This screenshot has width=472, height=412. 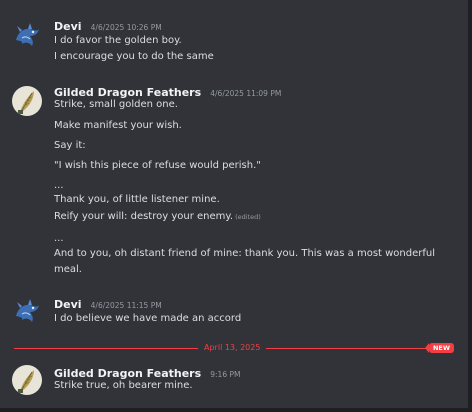 What do you see at coordinates (137, 199) in the screenshot?
I see `message-text: Thank you, of little listener mine.` at bounding box center [137, 199].